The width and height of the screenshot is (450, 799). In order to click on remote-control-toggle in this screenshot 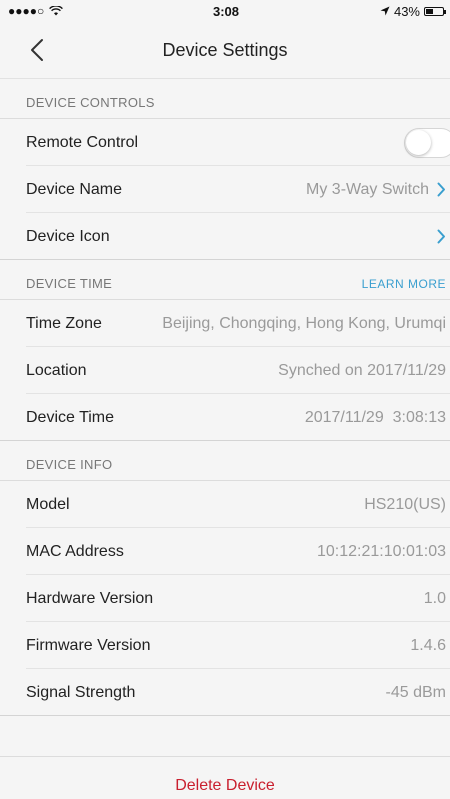, I will do `click(427, 142)`.